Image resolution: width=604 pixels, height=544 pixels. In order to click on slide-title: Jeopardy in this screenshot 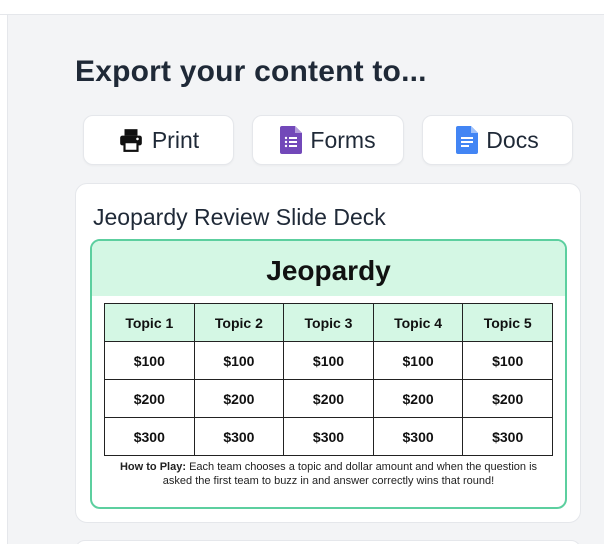, I will do `click(328, 270)`.